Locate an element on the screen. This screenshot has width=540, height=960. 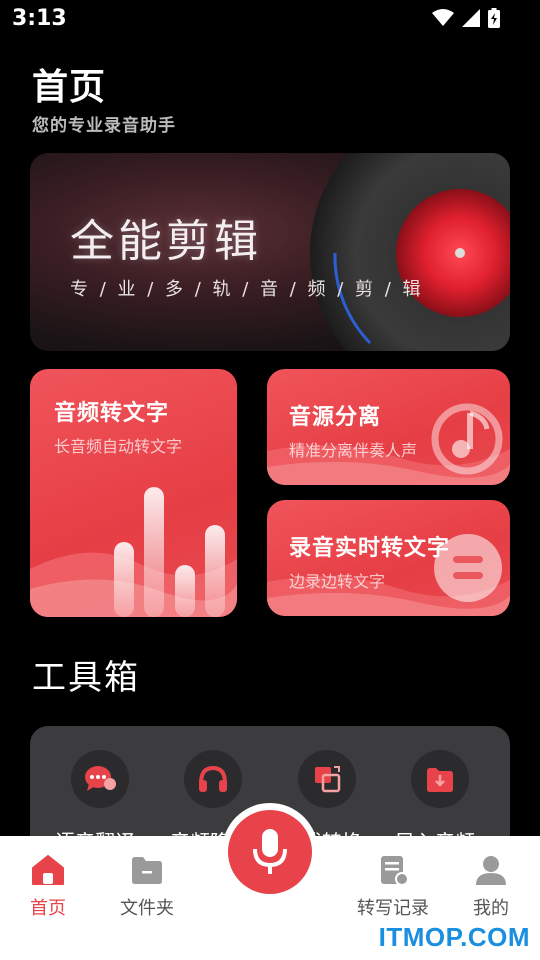
page-title: 首页 is located at coordinates (69, 87).